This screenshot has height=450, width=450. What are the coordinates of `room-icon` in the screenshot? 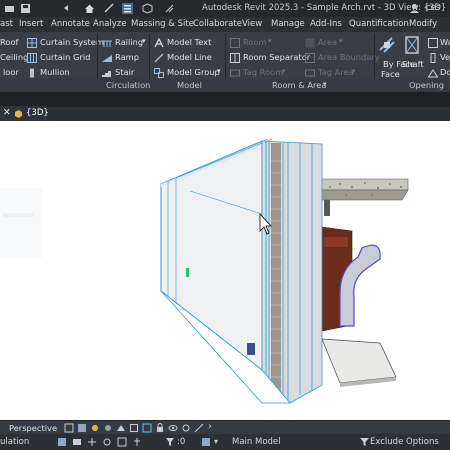 It's located at (235, 43).